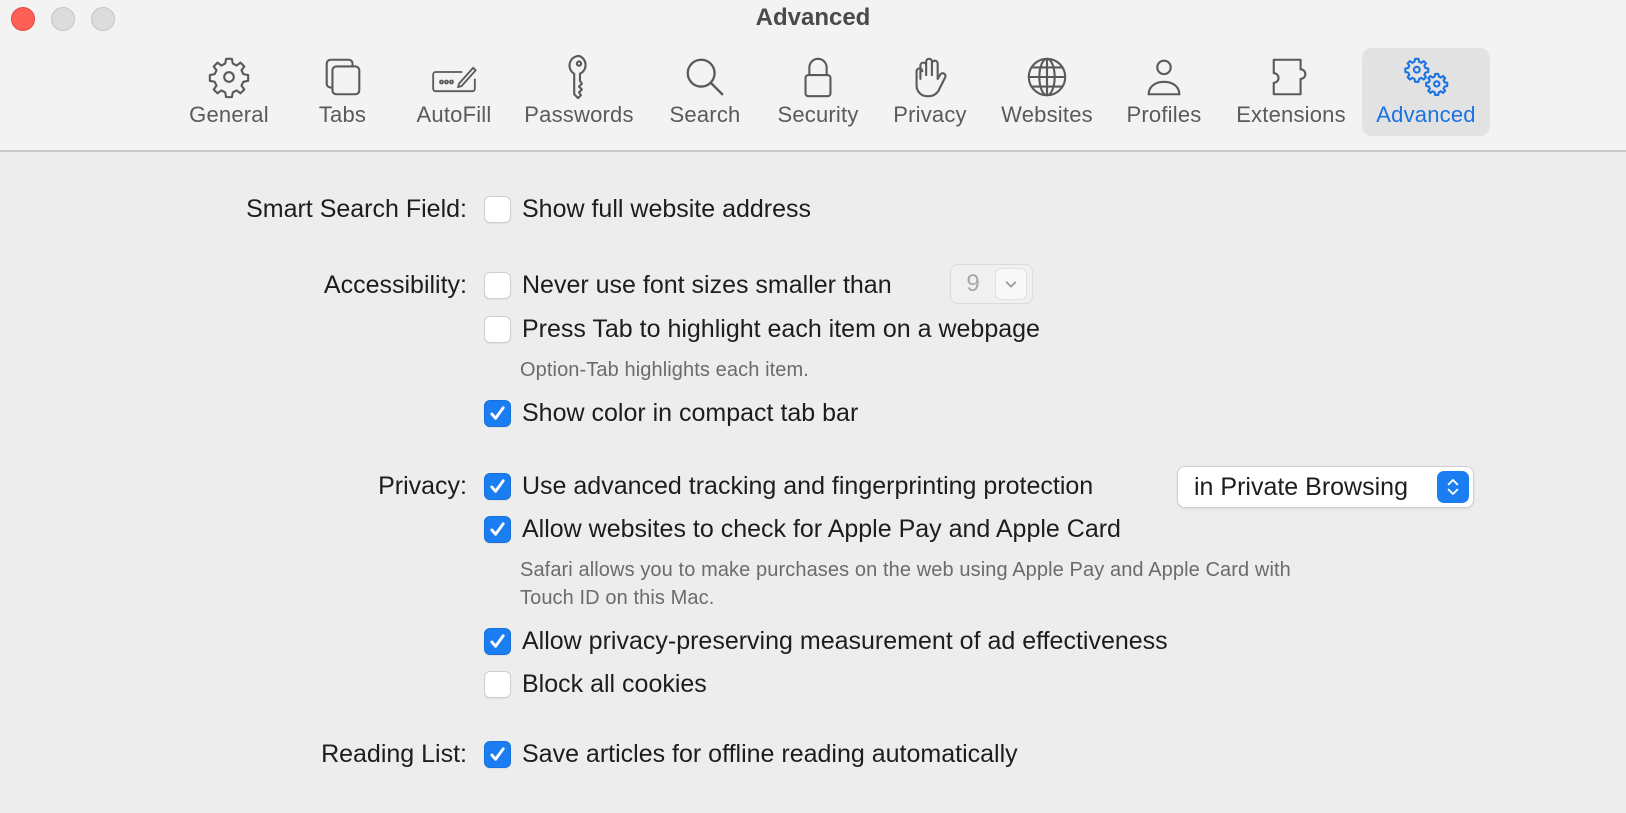 This screenshot has height=813, width=1626. I want to click on magnifier-icon, so click(705, 77).